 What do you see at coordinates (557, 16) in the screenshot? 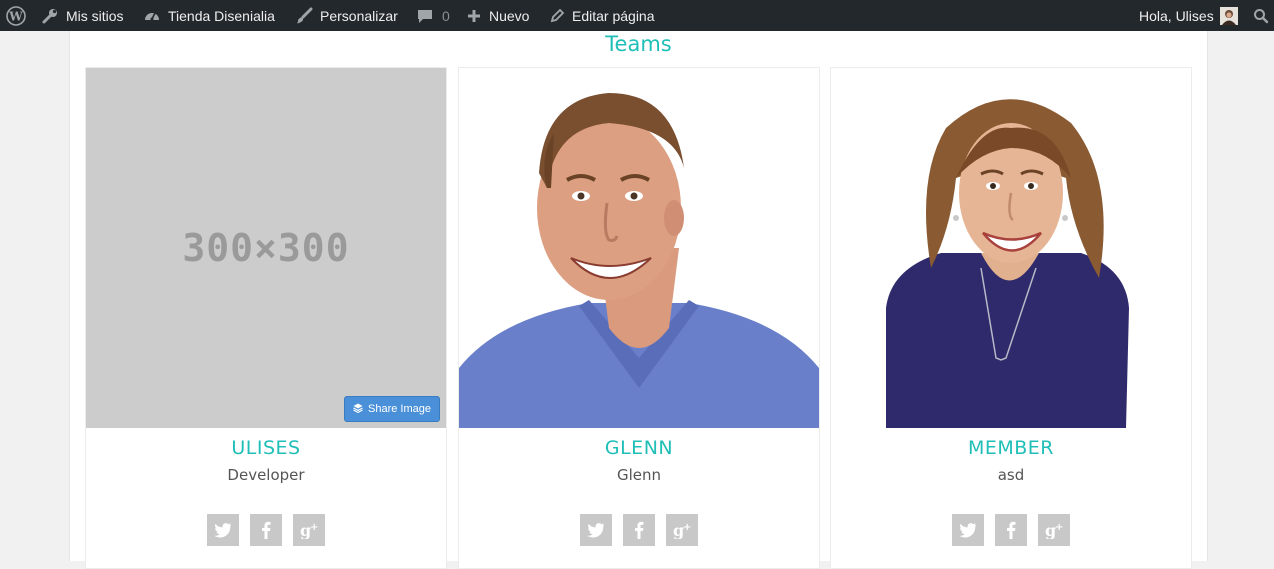
I see `pencil-icon` at bounding box center [557, 16].